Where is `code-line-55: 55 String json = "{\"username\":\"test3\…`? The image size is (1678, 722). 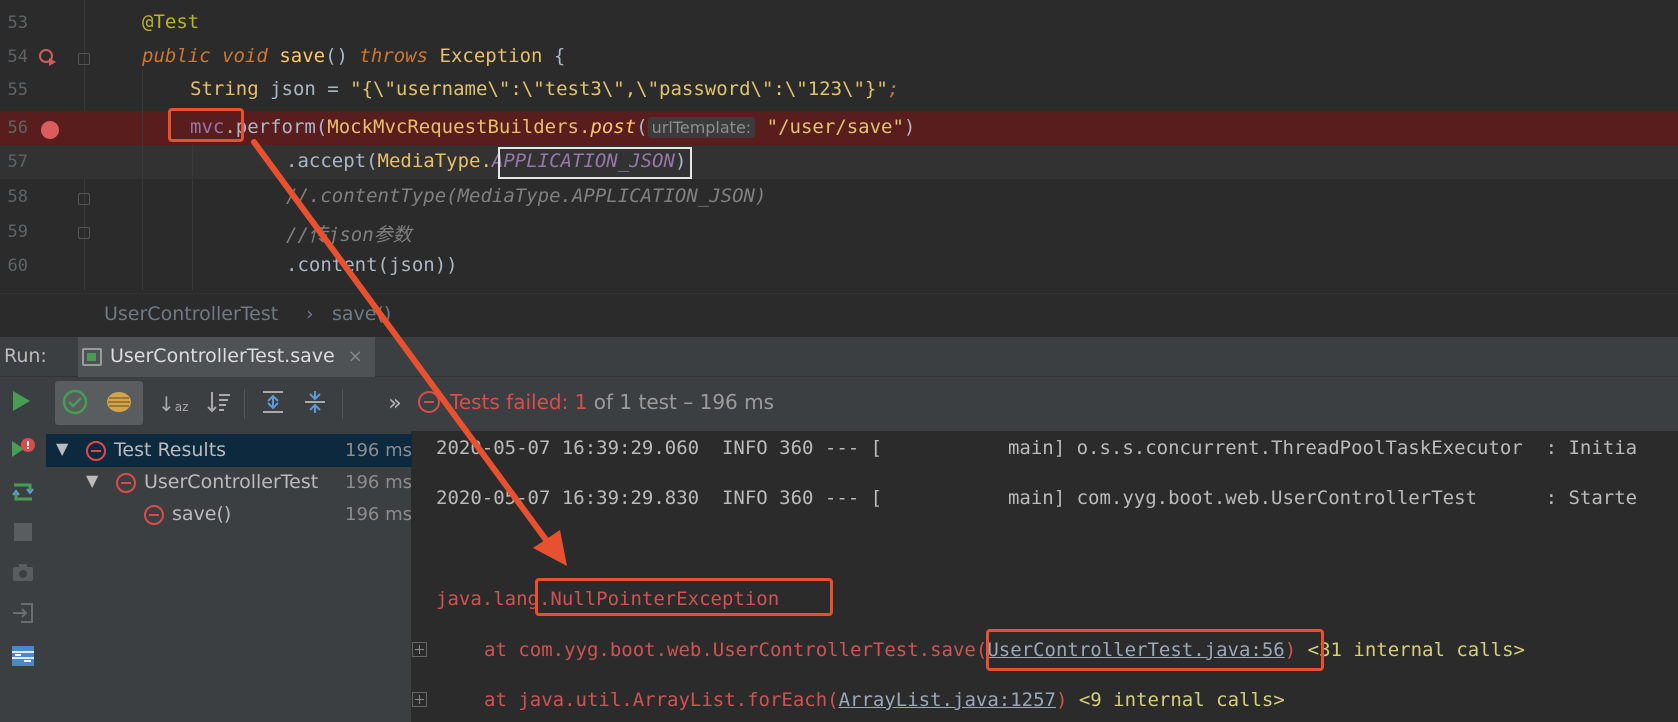
code-line-55: 55 String json = "{\"username\":\"test3\… is located at coordinates (839, 90).